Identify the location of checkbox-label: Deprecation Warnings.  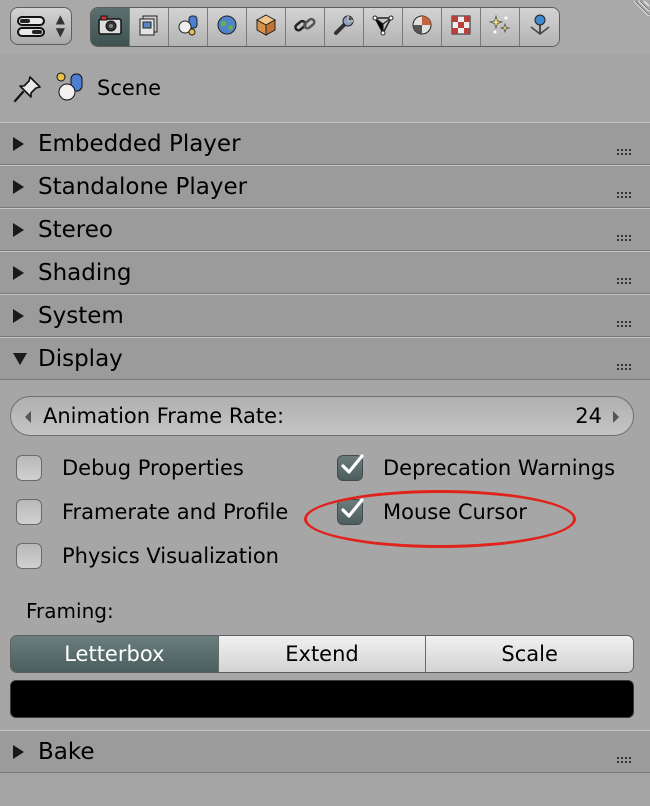
(499, 468).